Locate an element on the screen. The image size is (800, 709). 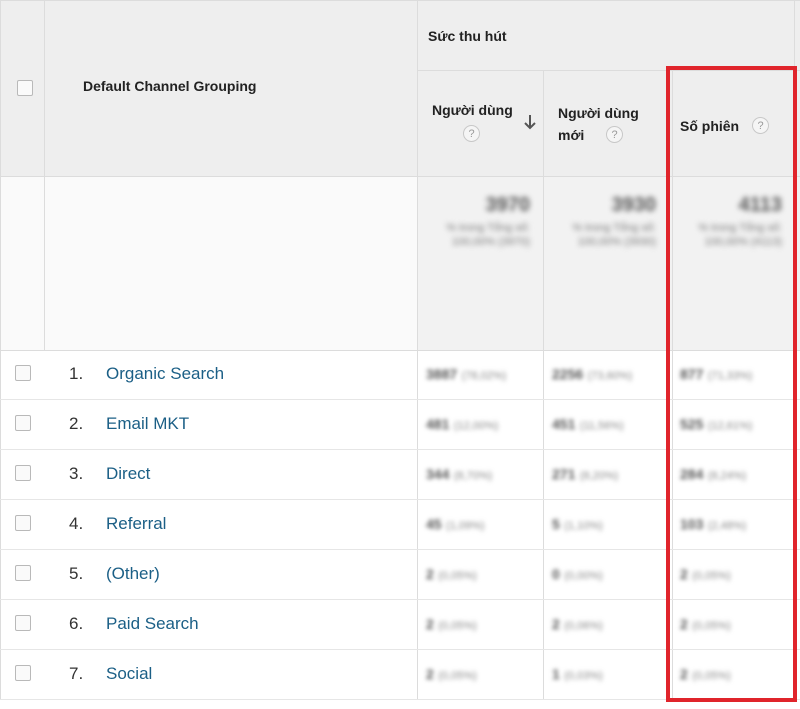
channel-link: Paid Search is located at coordinates (152, 624).